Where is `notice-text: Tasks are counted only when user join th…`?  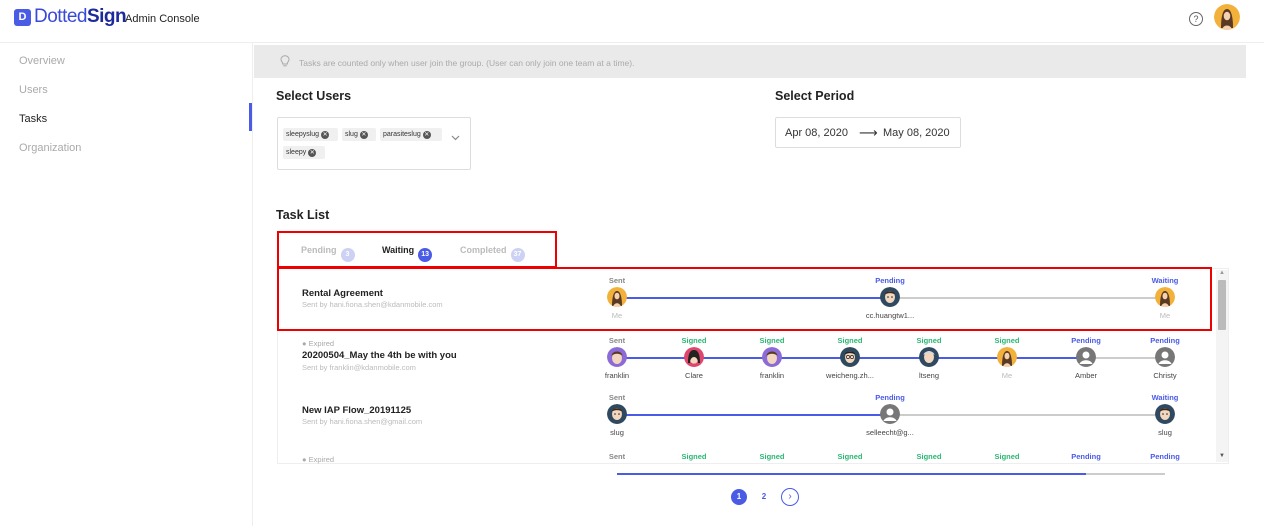
notice-text: Tasks are counted only when user join th… is located at coordinates (467, 63).